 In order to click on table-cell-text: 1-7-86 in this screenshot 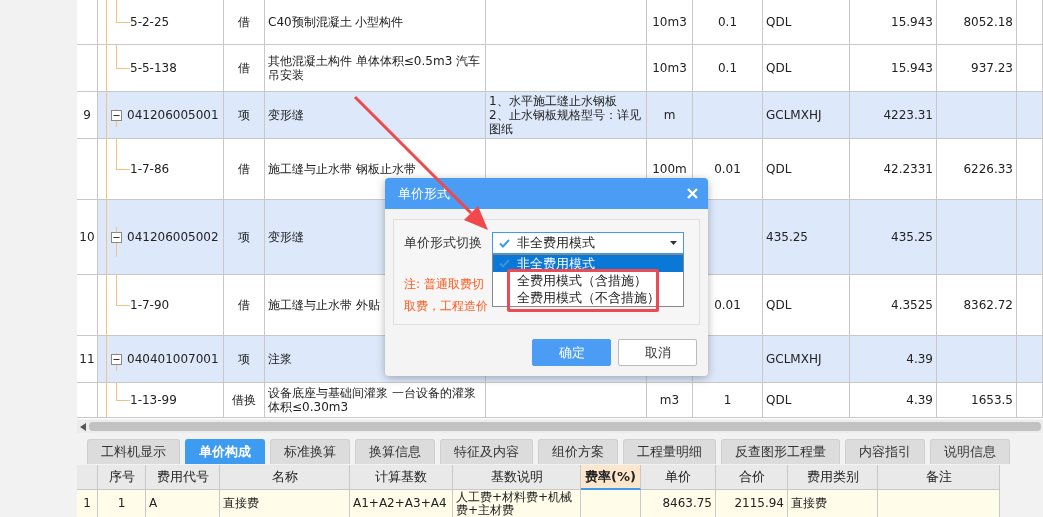, I will do `click(150, 169)`.